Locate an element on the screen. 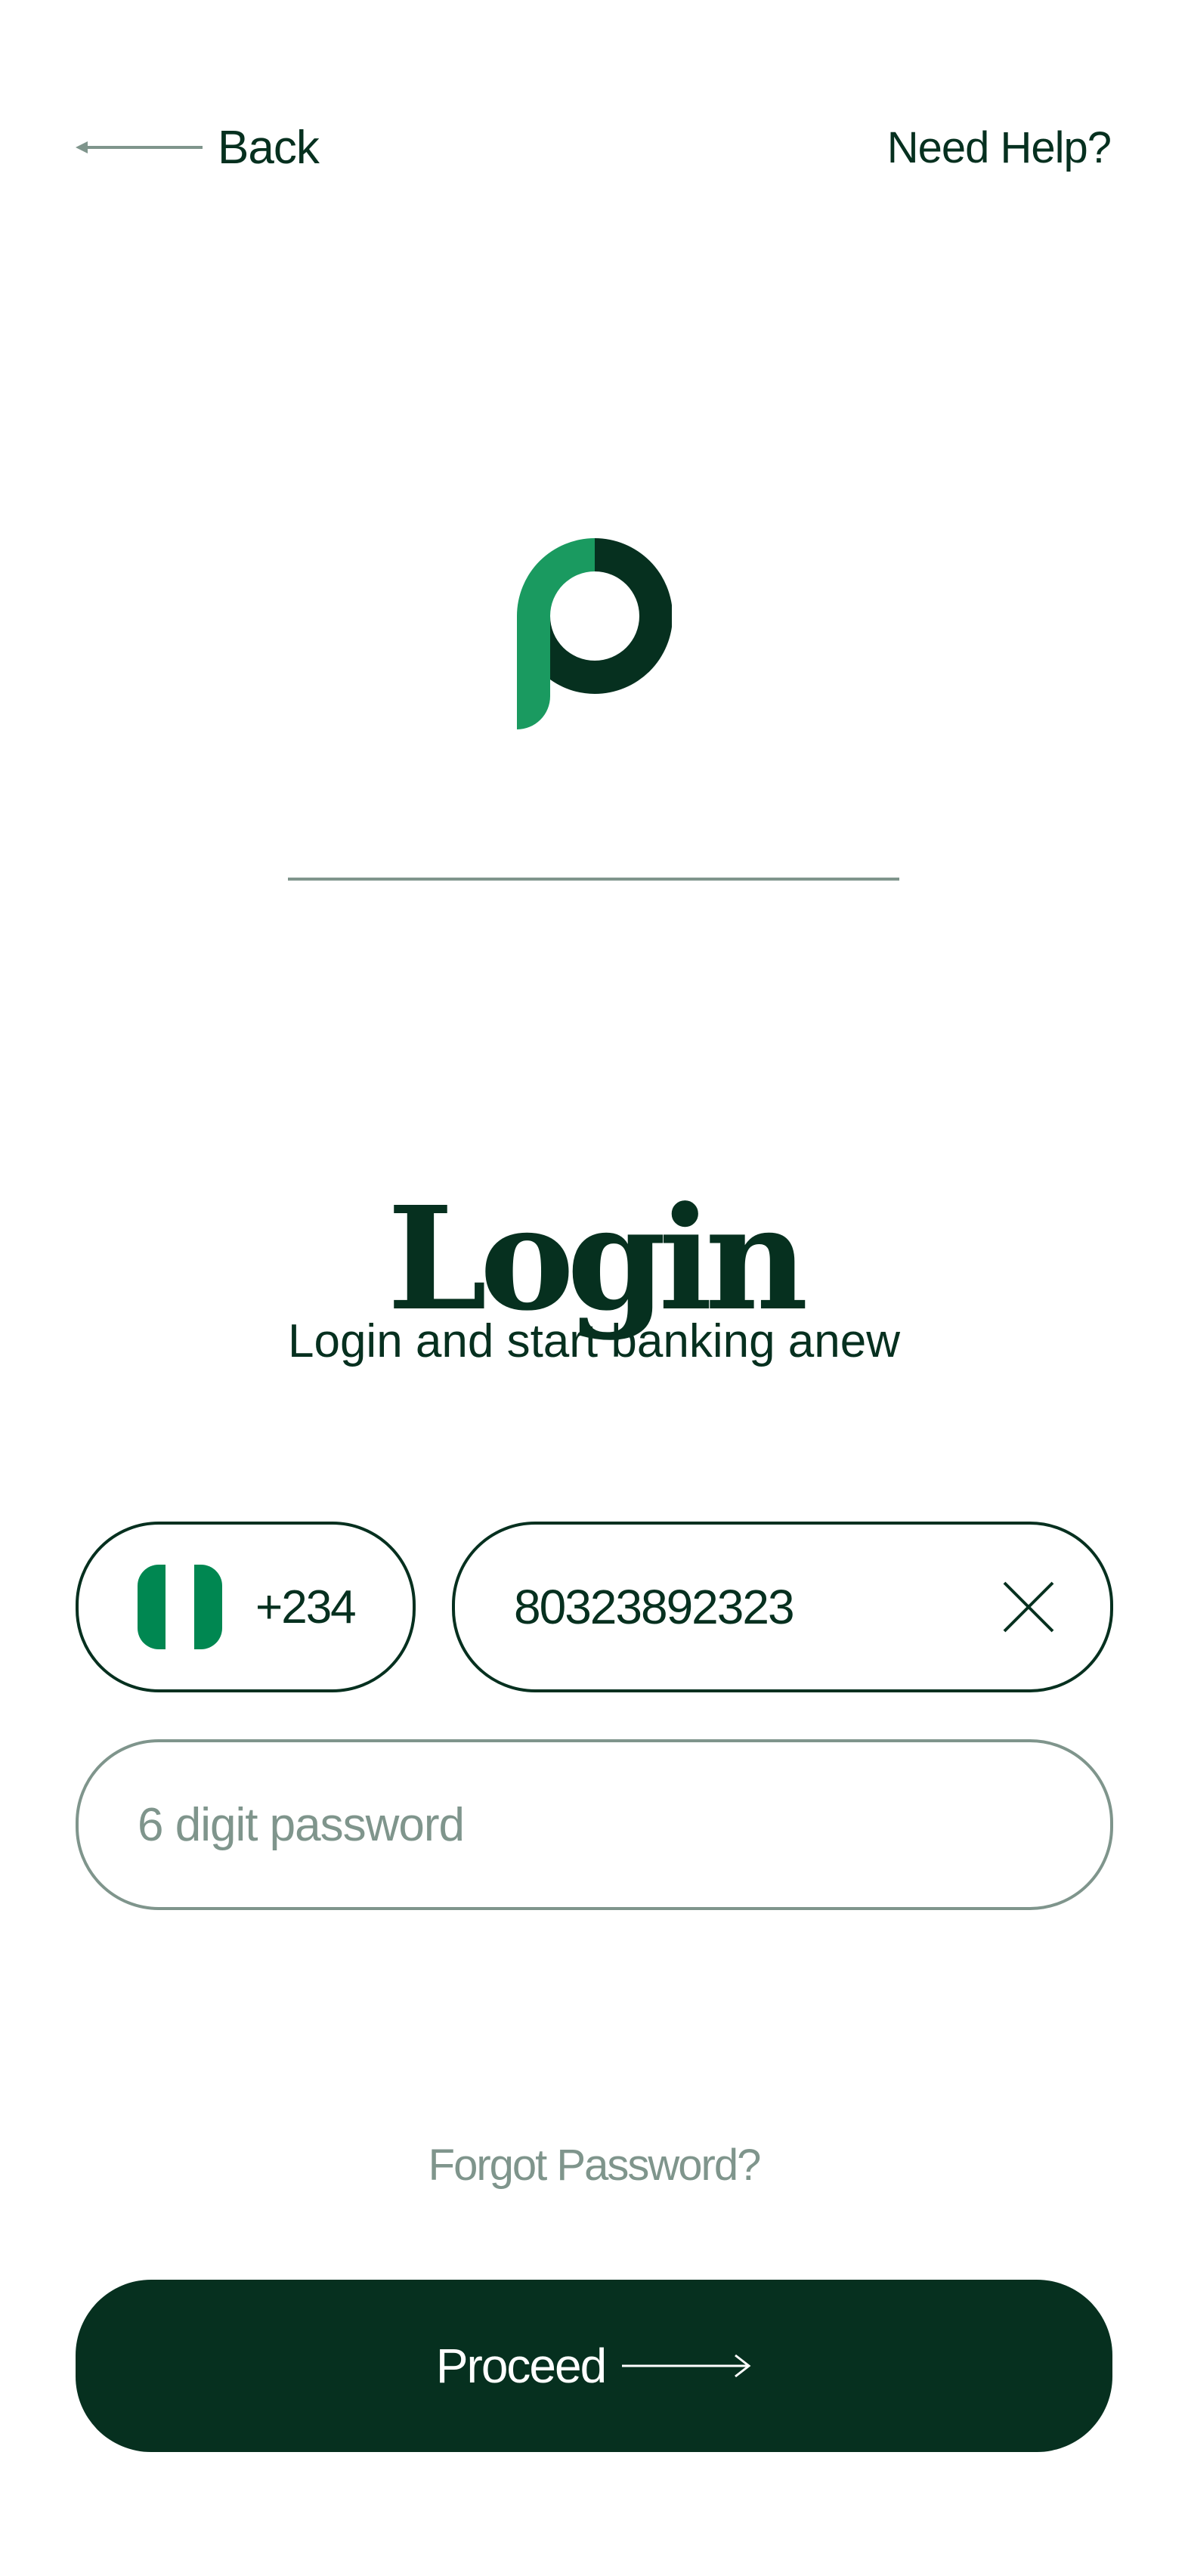 The image size is (1188, 2576). password-field is located at coordinates (594, 1824).